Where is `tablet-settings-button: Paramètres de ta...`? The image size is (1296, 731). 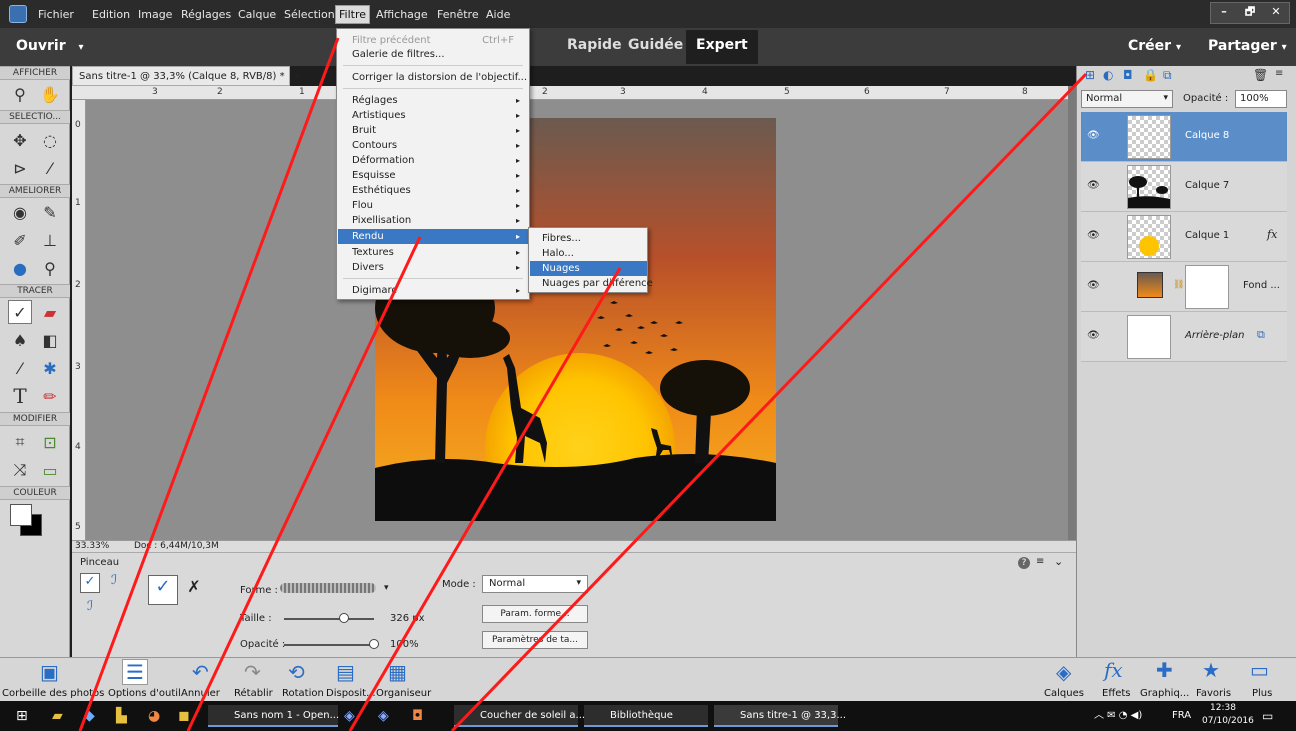 tablet-settings-button: Paramètres de ta... is located at coordinates (535, 640).